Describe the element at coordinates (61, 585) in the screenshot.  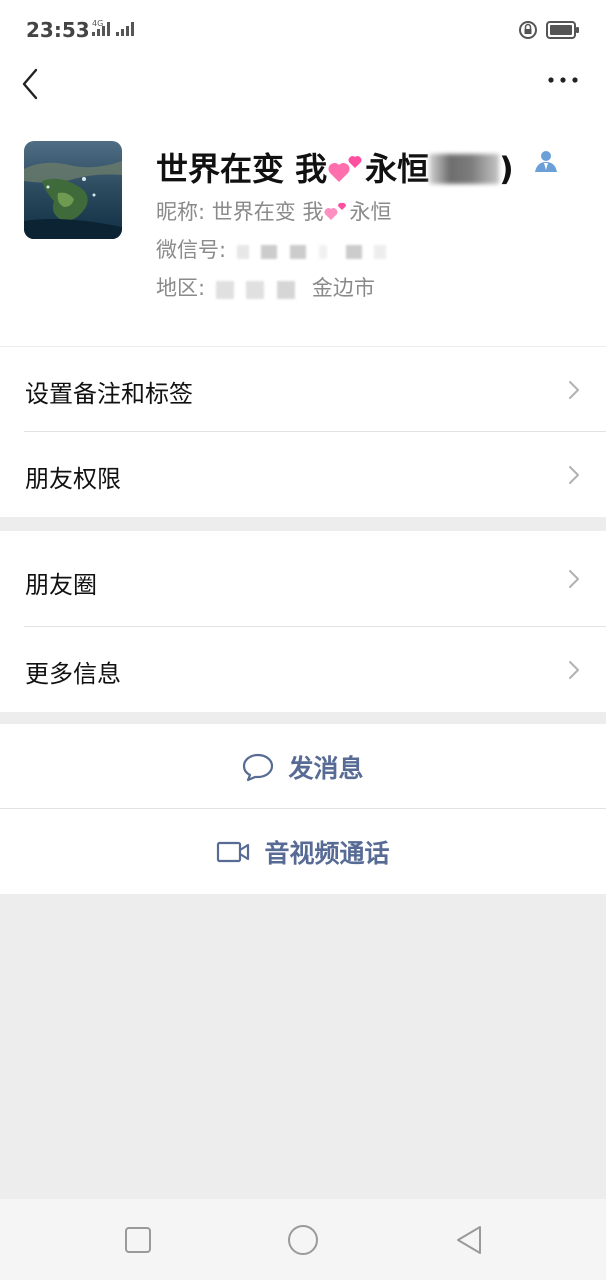
I see `moments-label: 朋友圈` at that location.